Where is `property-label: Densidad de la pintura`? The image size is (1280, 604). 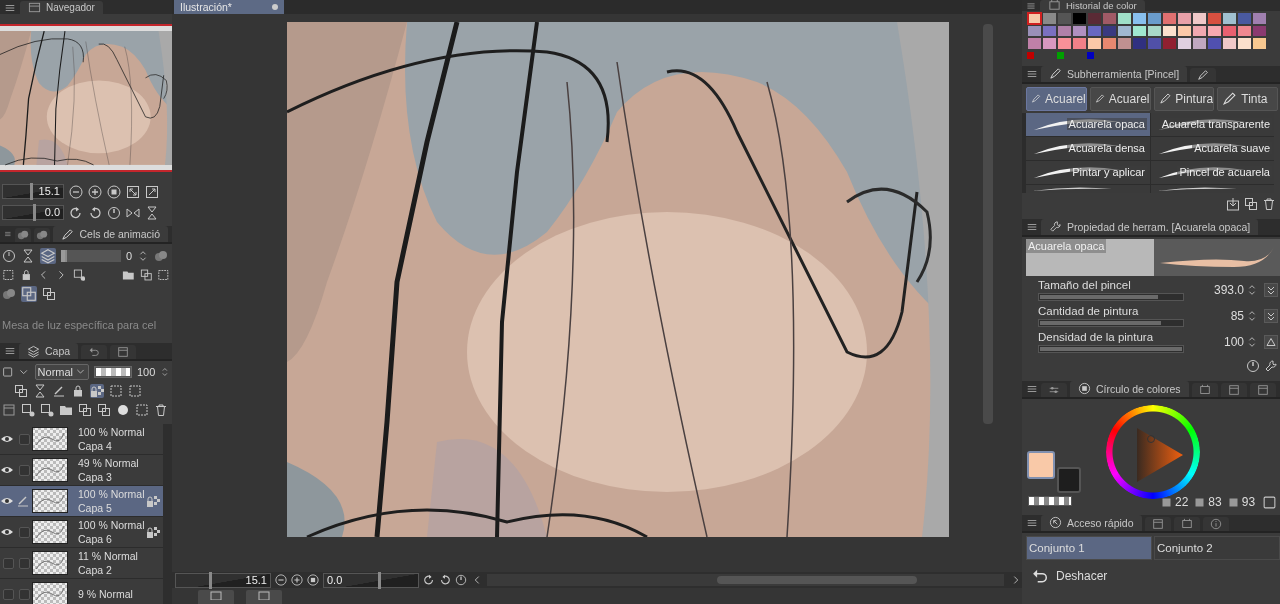
property-label: Densidad de la pintura is located at coordinates (1096, 337).